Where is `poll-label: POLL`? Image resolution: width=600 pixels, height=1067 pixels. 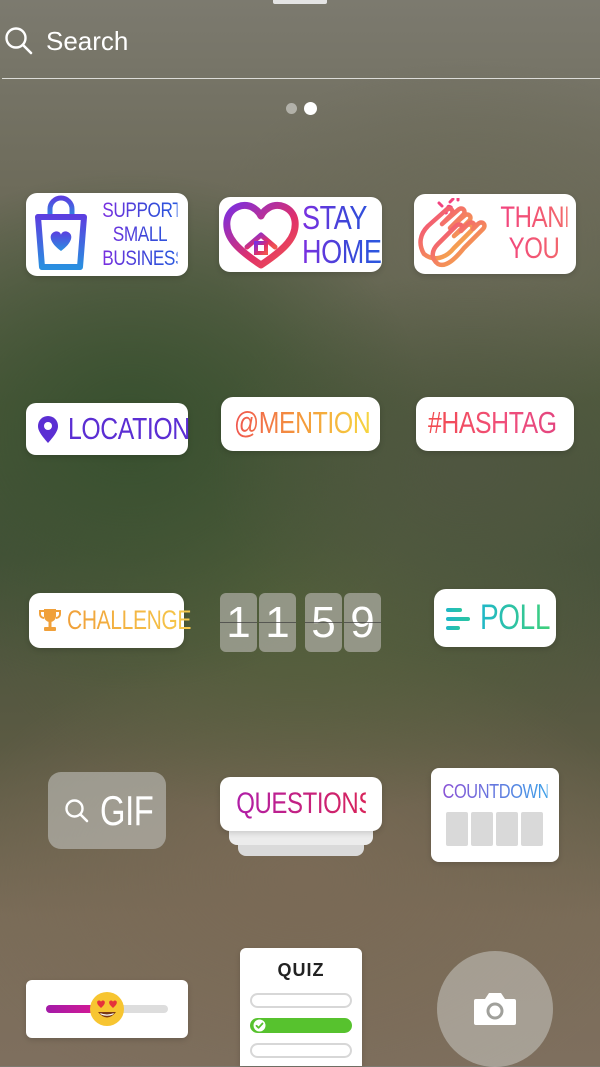
poll-label: POLL is located at coordinates (515, 617).